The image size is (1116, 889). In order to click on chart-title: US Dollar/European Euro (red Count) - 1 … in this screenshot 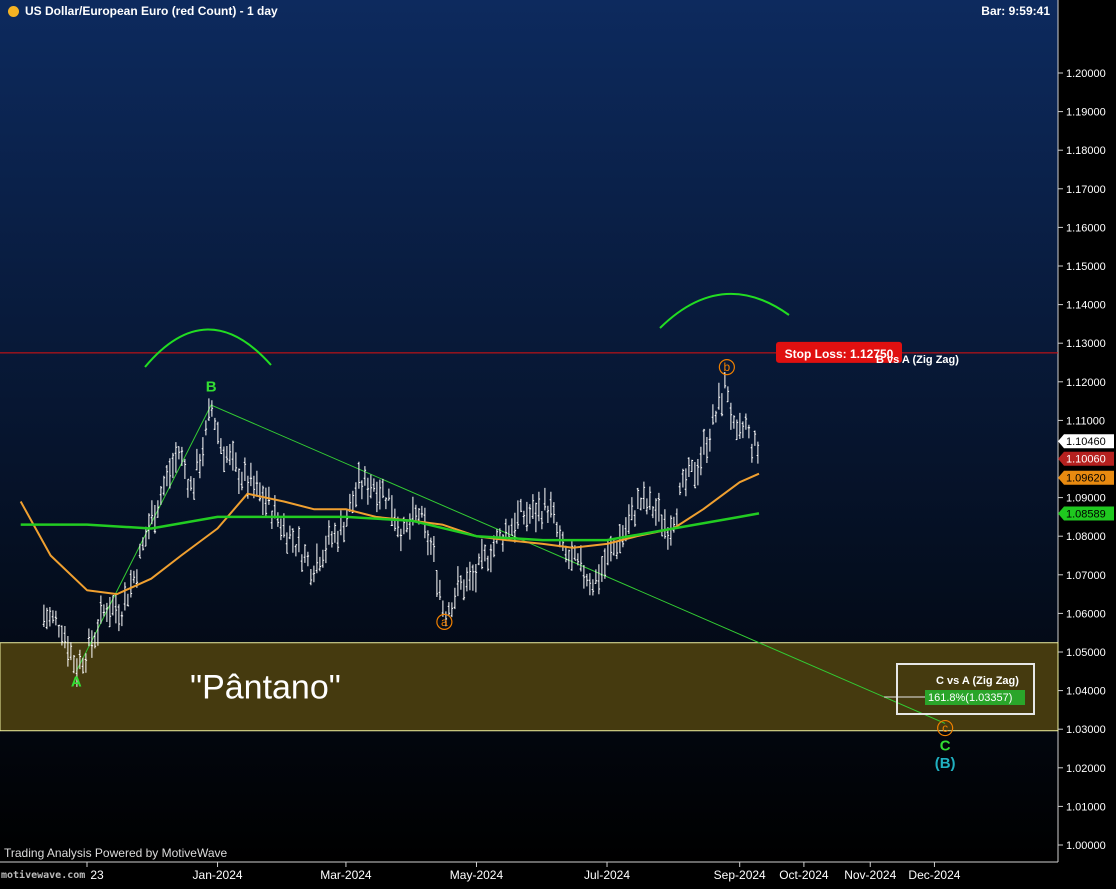, I will do `click(143, 11)`.